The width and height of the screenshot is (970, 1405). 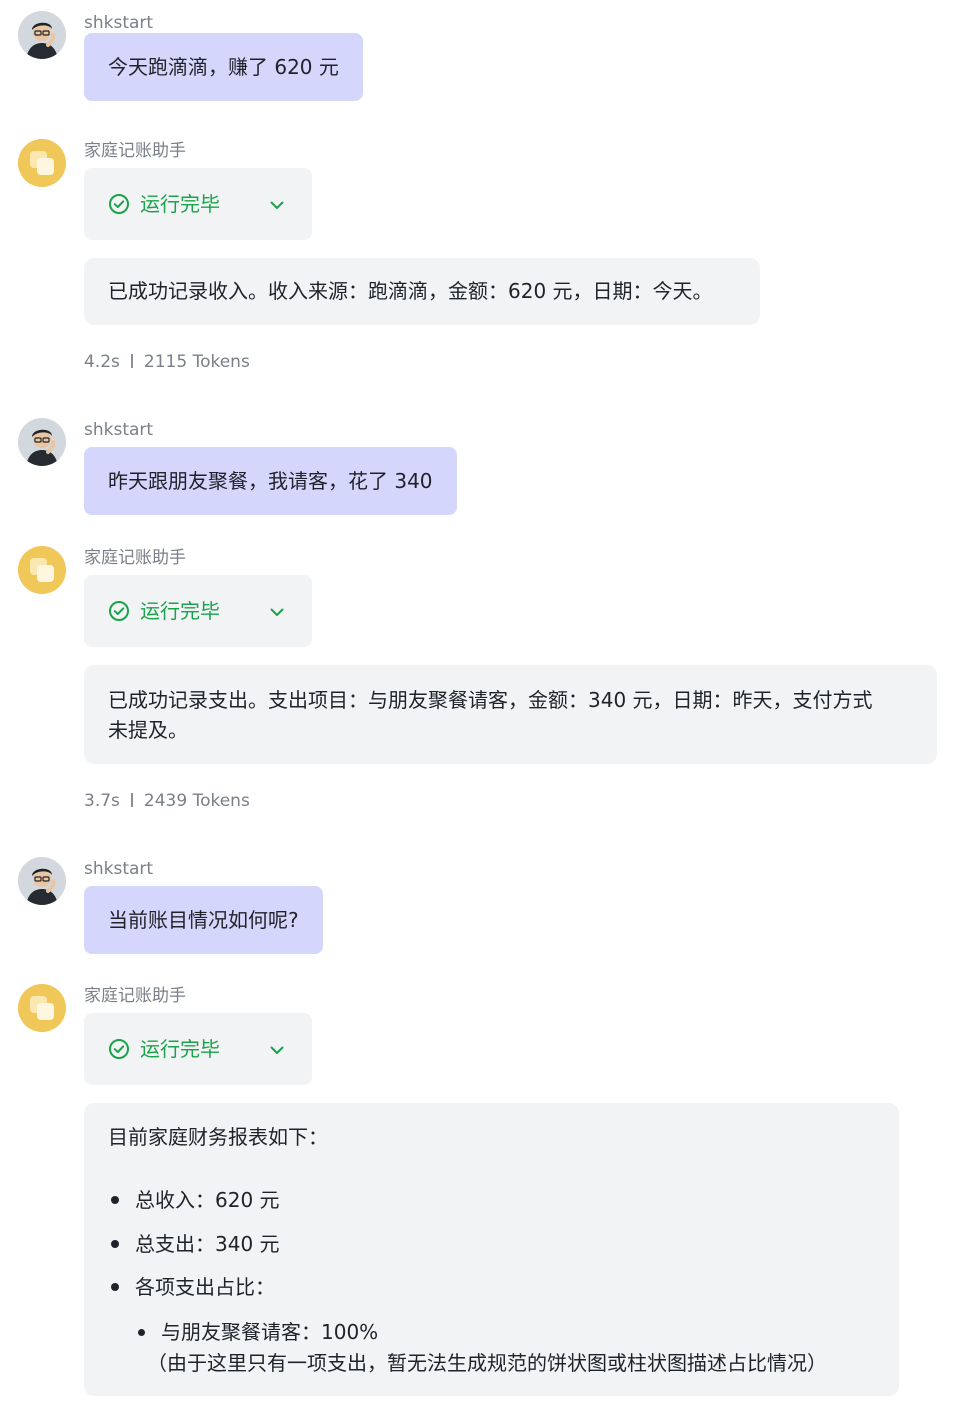 I want to click on report-intro: 目前家庭财务报表如下：, so click(x=218, y=1137).